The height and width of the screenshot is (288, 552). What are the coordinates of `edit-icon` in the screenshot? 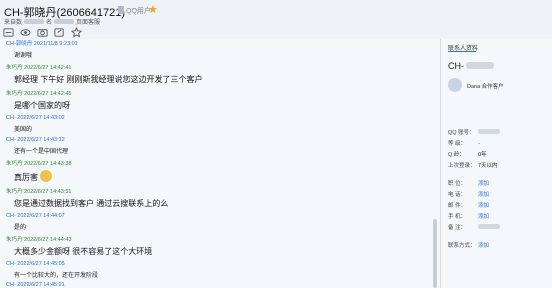 It's located at (59, 32).